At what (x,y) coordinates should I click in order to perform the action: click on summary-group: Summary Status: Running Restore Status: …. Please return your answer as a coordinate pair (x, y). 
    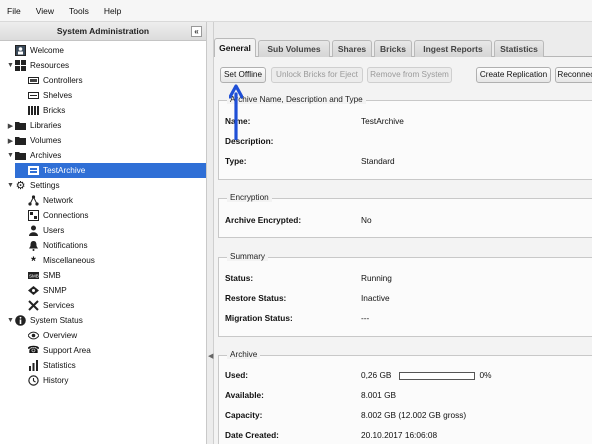
    Looking at the image, I should click on (405, 294).